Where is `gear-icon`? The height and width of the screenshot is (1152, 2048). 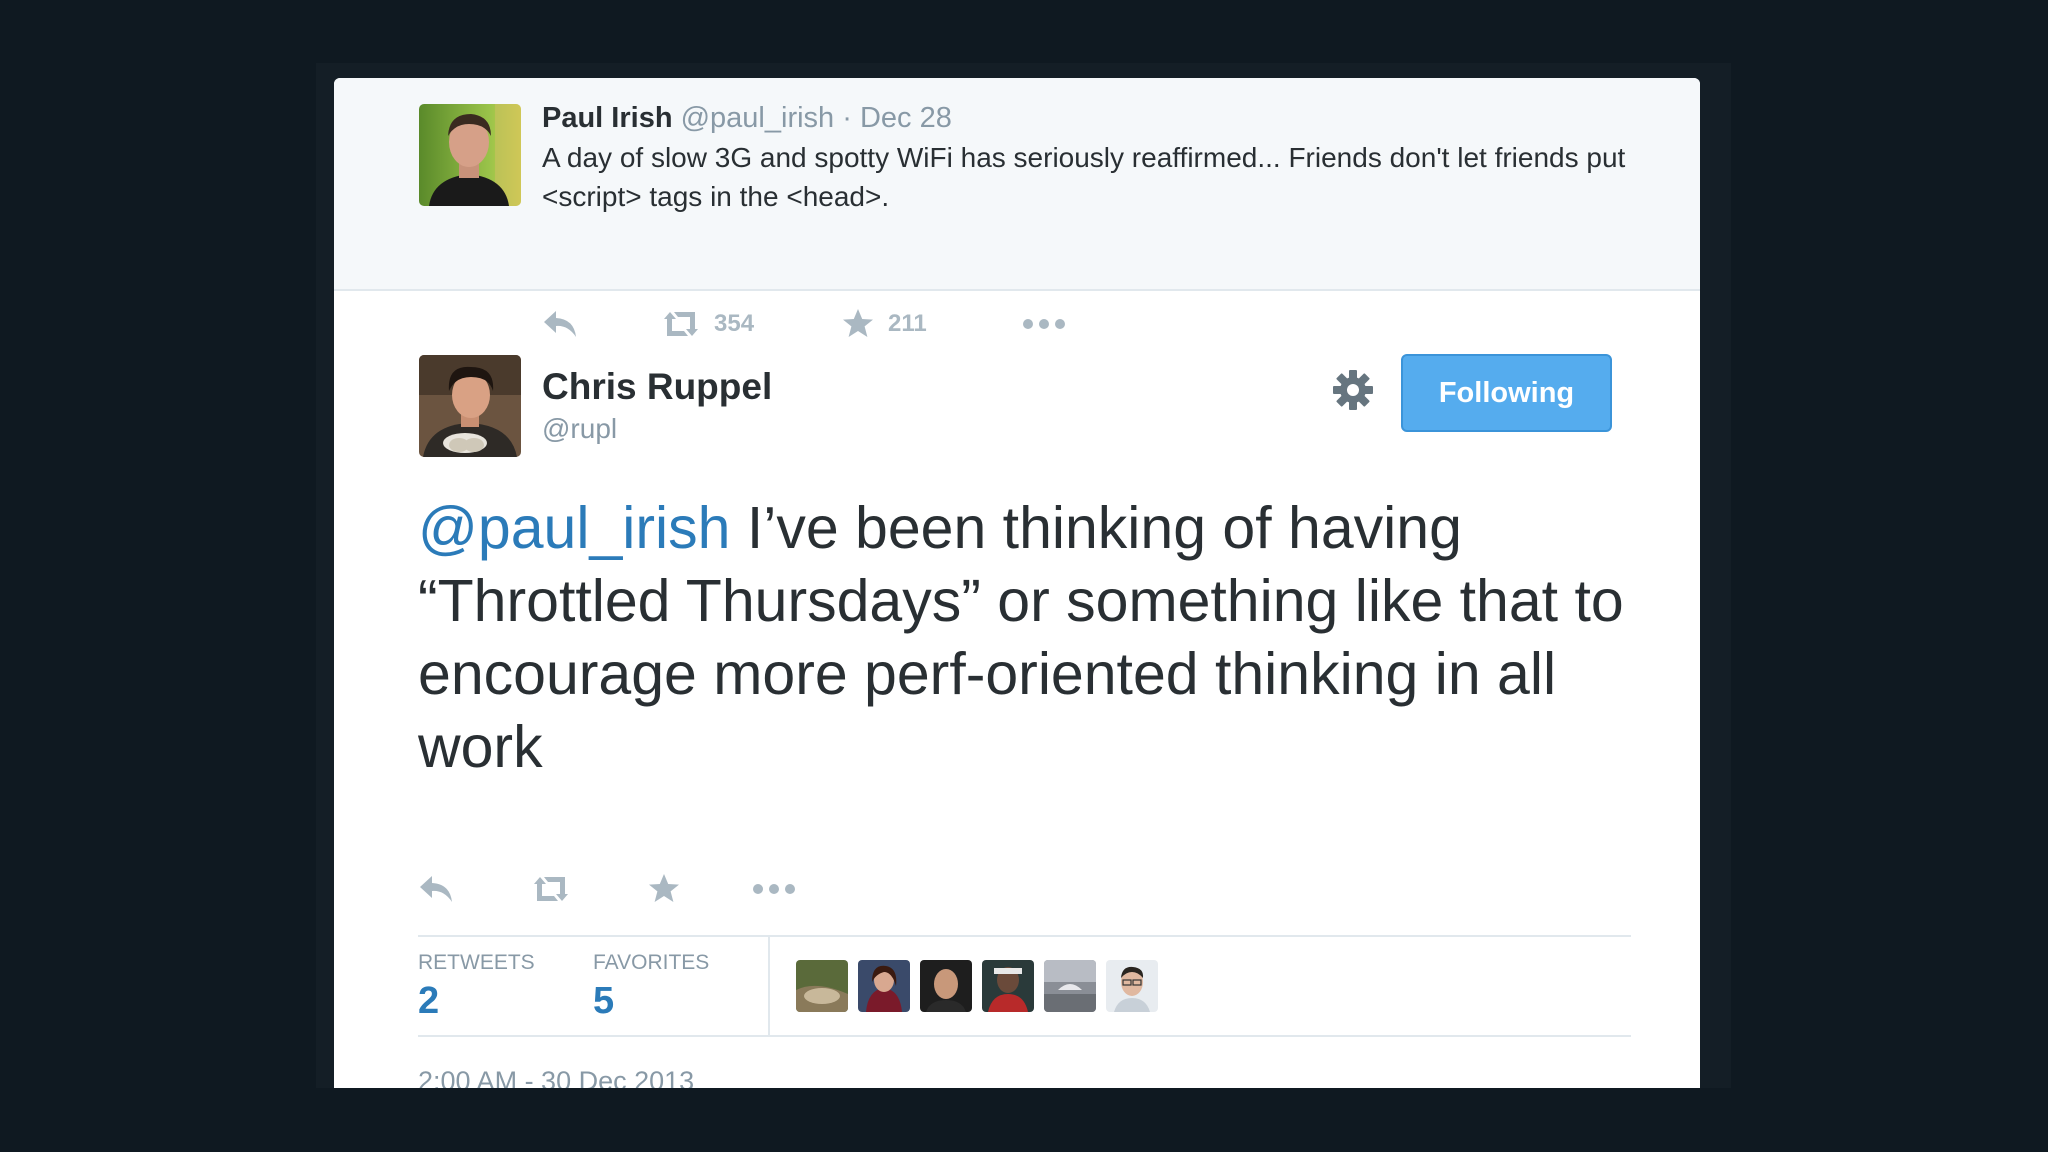
gear-icon is located at coordinates (1353, 390).